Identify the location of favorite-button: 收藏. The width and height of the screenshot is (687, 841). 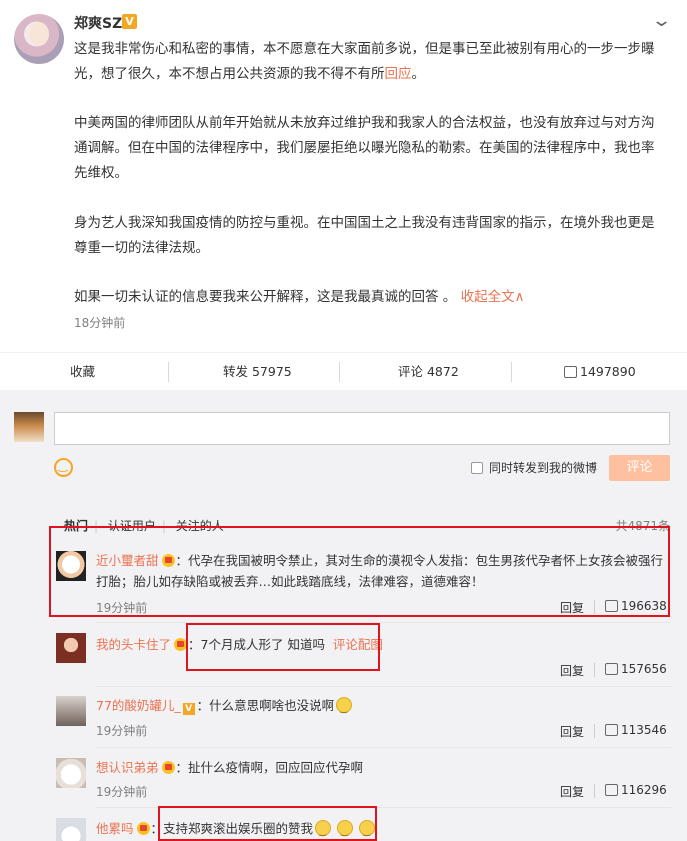
(82, 372).